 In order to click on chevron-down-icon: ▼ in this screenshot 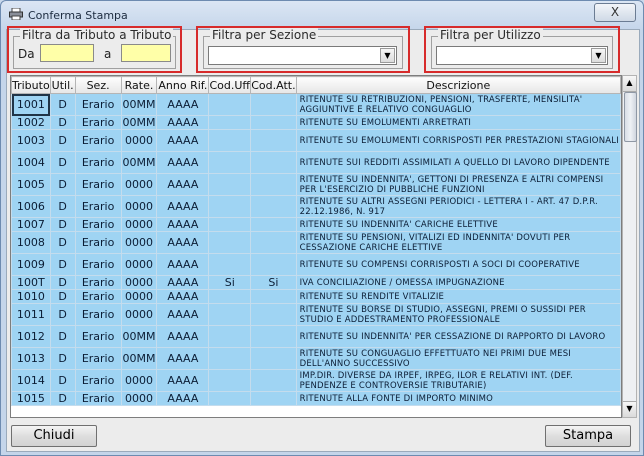, I will do `click(387, 55)`.